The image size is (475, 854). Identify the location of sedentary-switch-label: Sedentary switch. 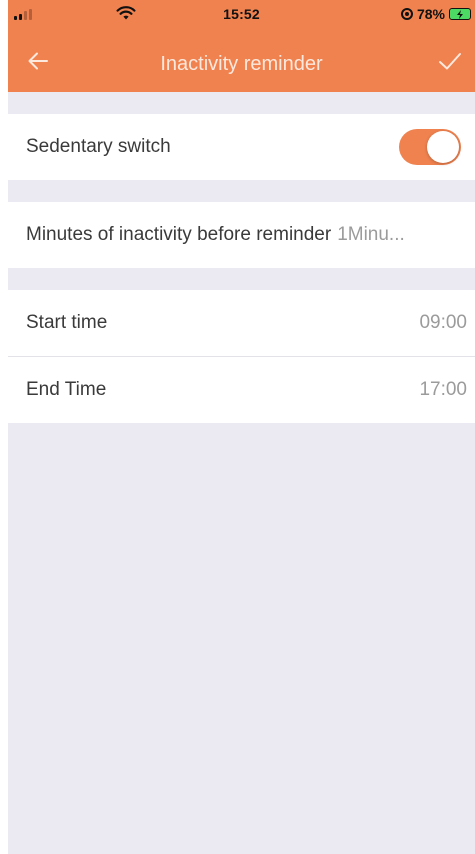
(98, 146).